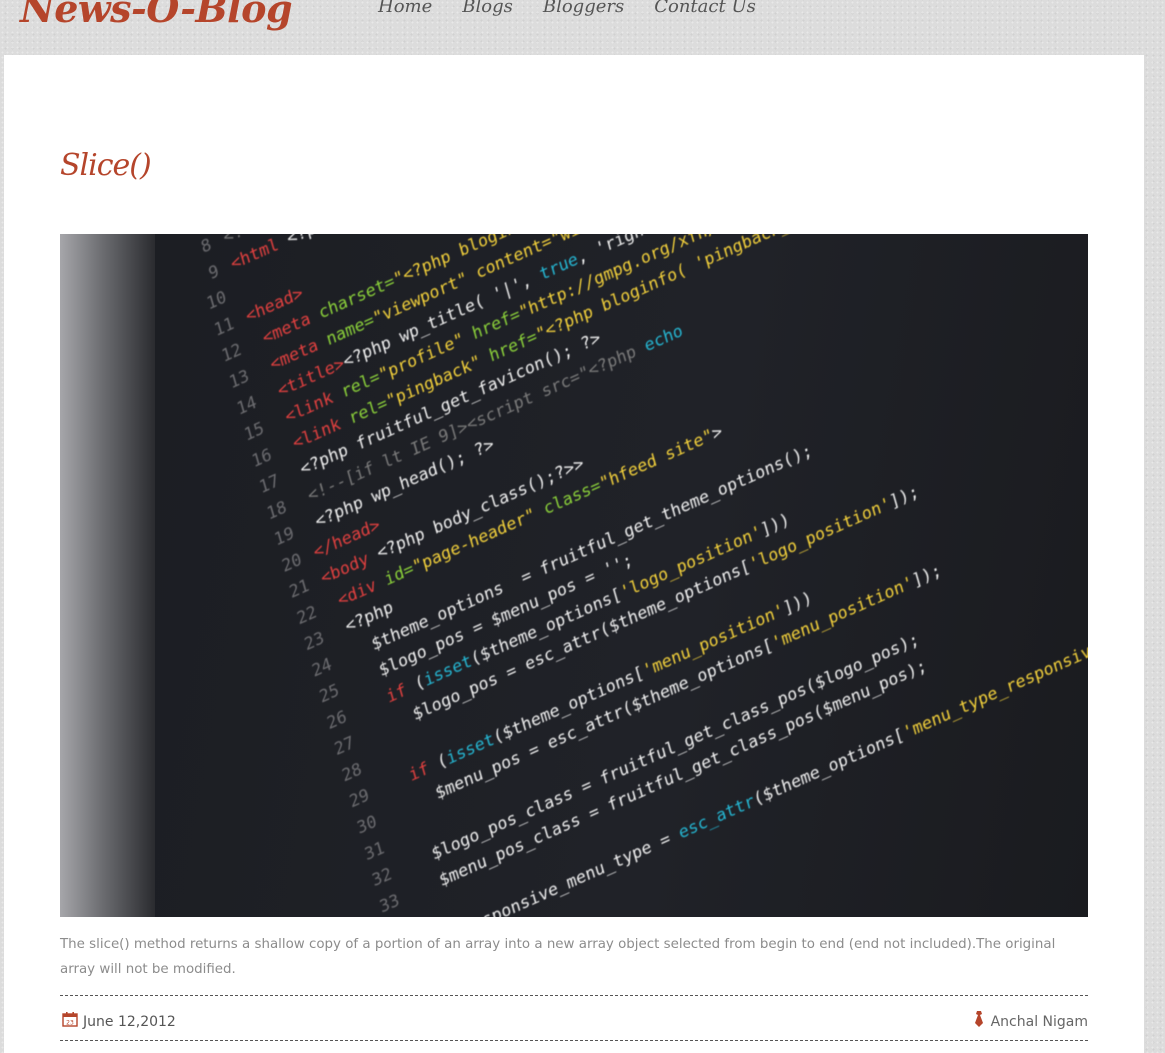 This screenshot has width=1165, height=1053. What do you see at coordinates (705, 8) in the screenshot?
I see `nav-contact-us: Contact Us` at bounding box center [705, 8].